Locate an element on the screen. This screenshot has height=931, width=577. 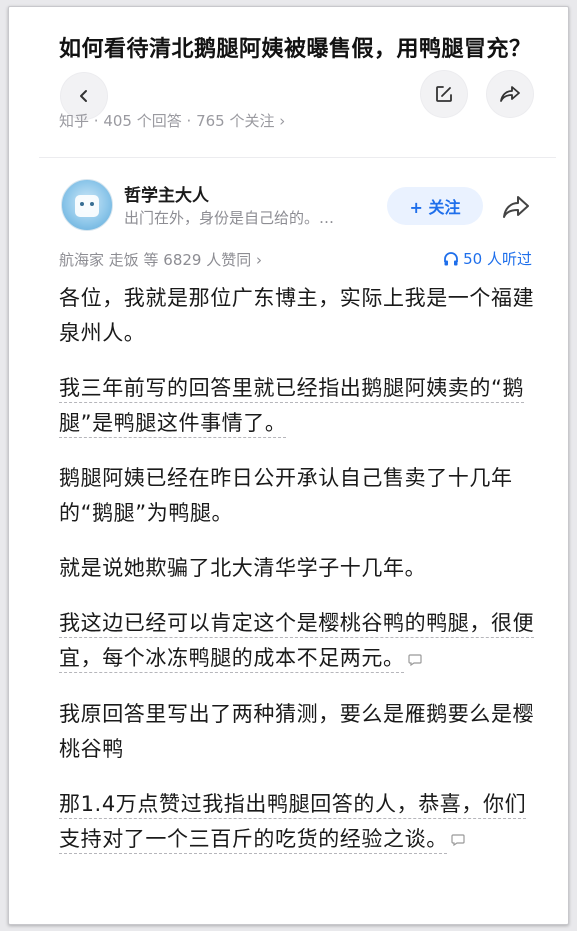
edit-button is located at coordinates (444, 94).